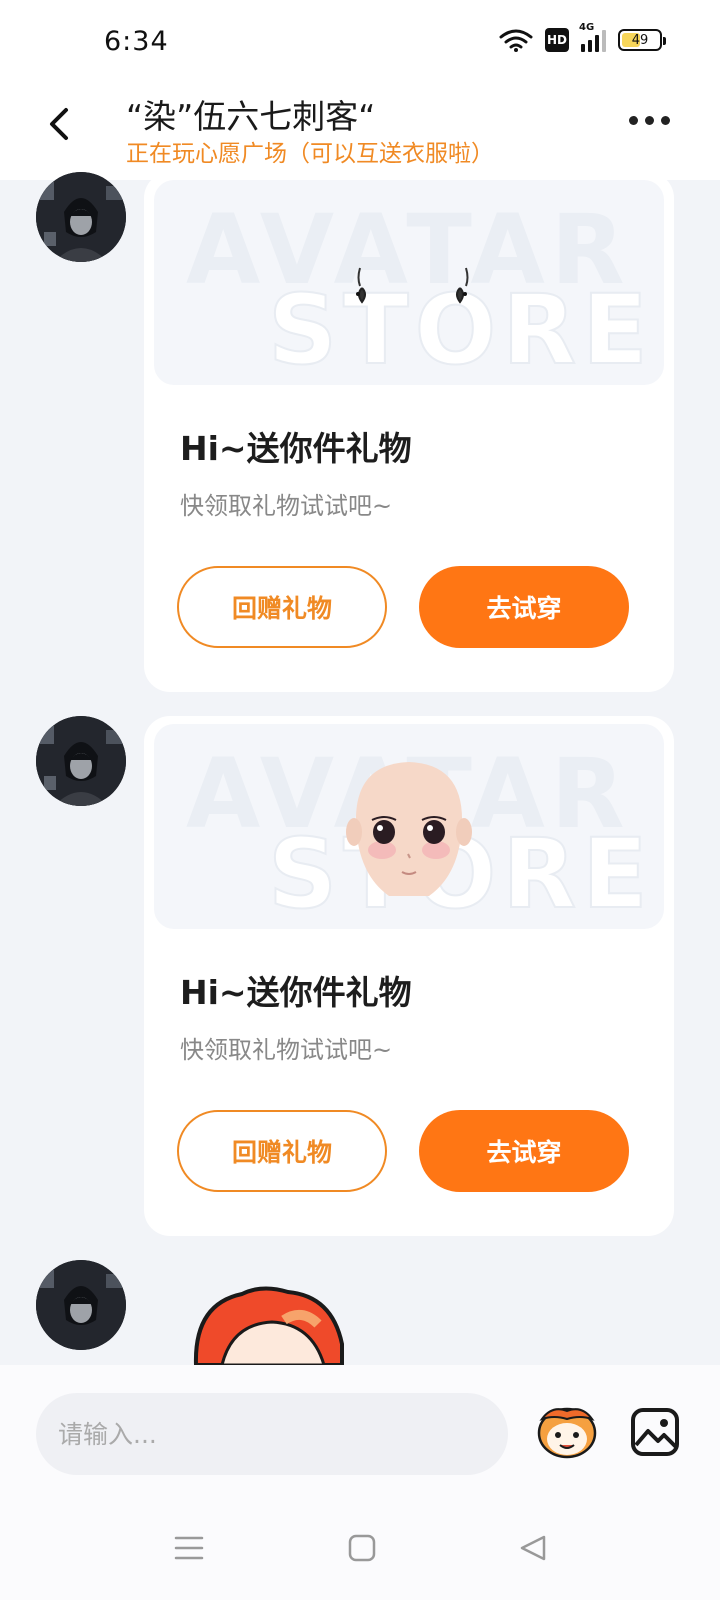  I want to click on battery-level: 49, so click(640, 40).